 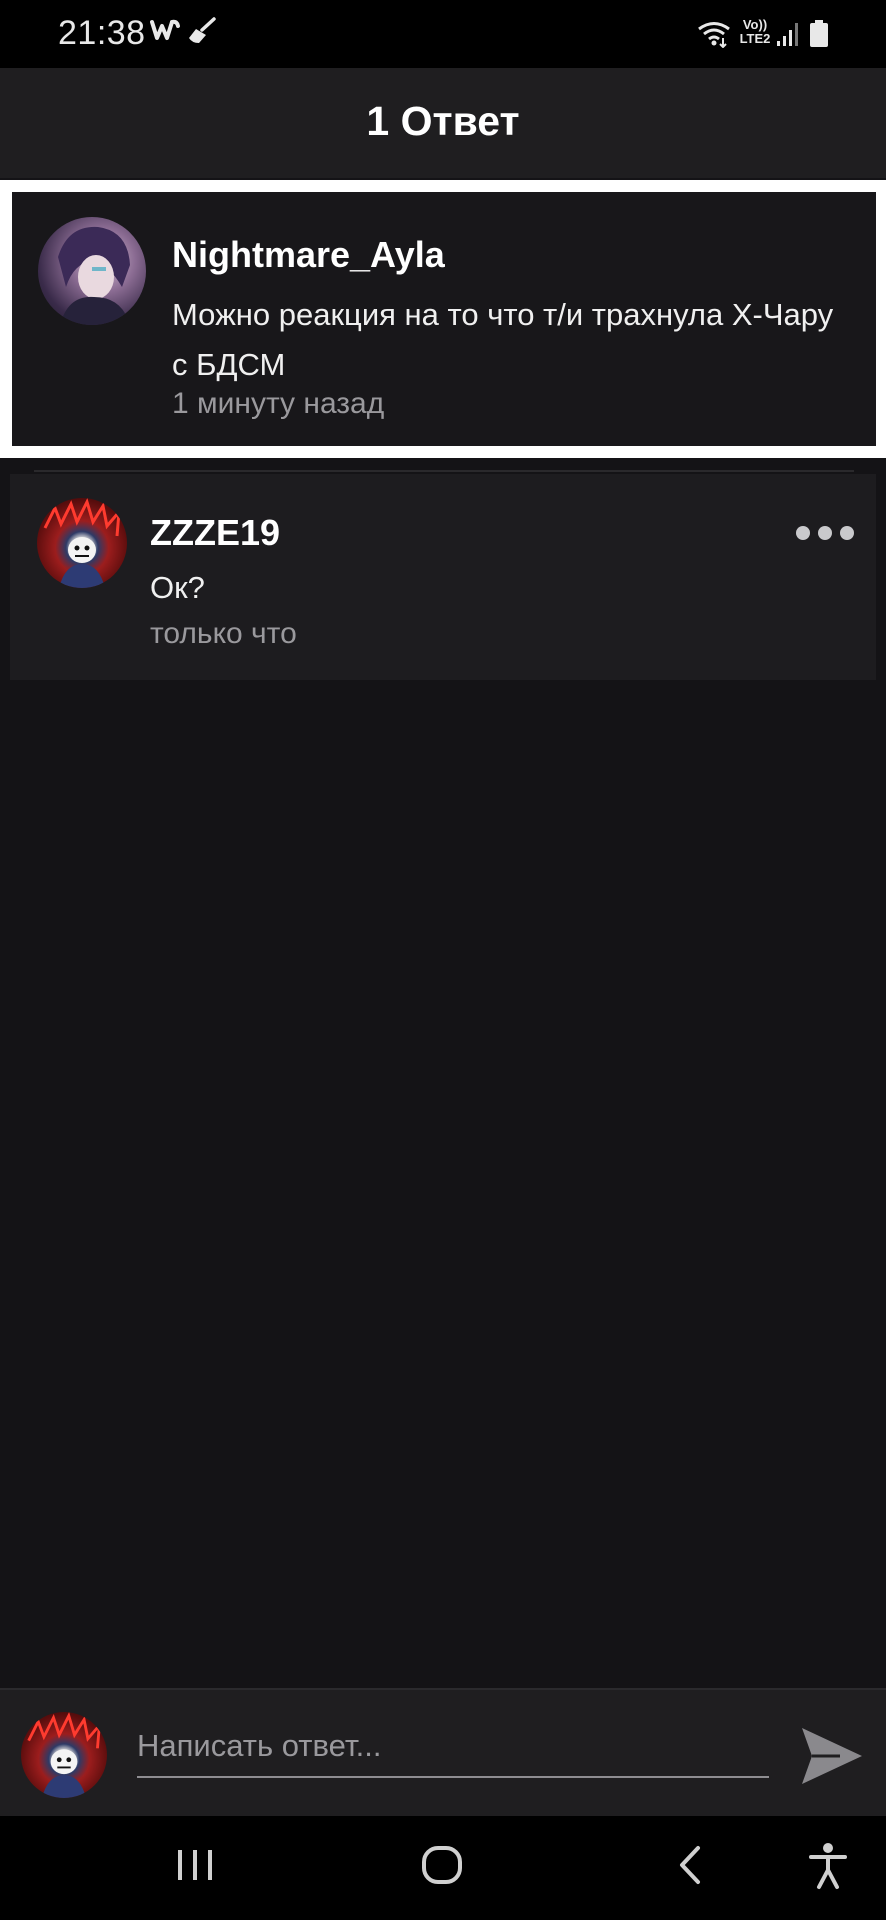 What do you see at coordinates (828, 1868) in the screenshot?
I see `accessibility-icon` at bounding box center [828, 1868].